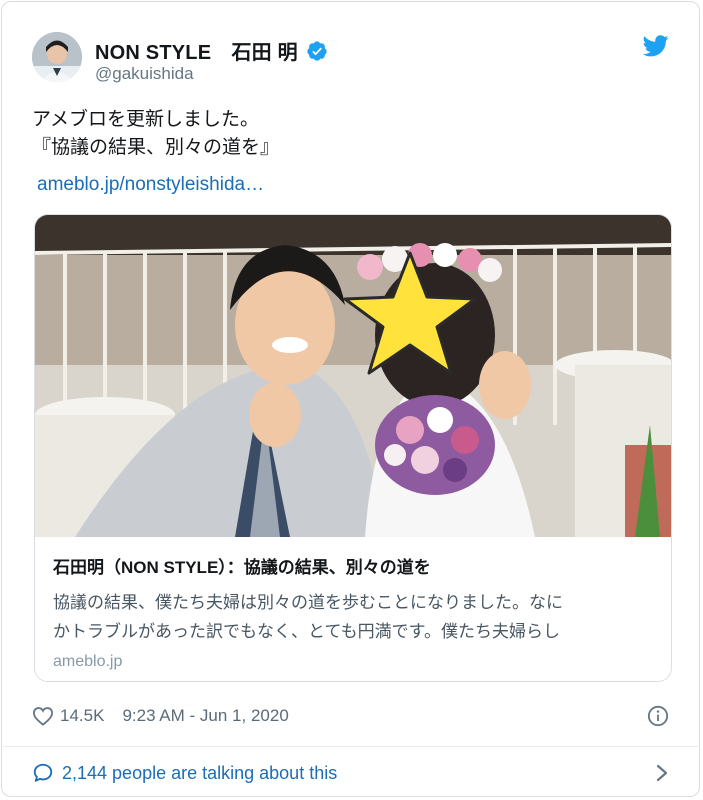 Image resolution: width=703 pixels, height=800 pixels. Describe the element at coordinates (88, 661) in the screenshot. I see `link-preview-domain: ameblo.jp` at that location.